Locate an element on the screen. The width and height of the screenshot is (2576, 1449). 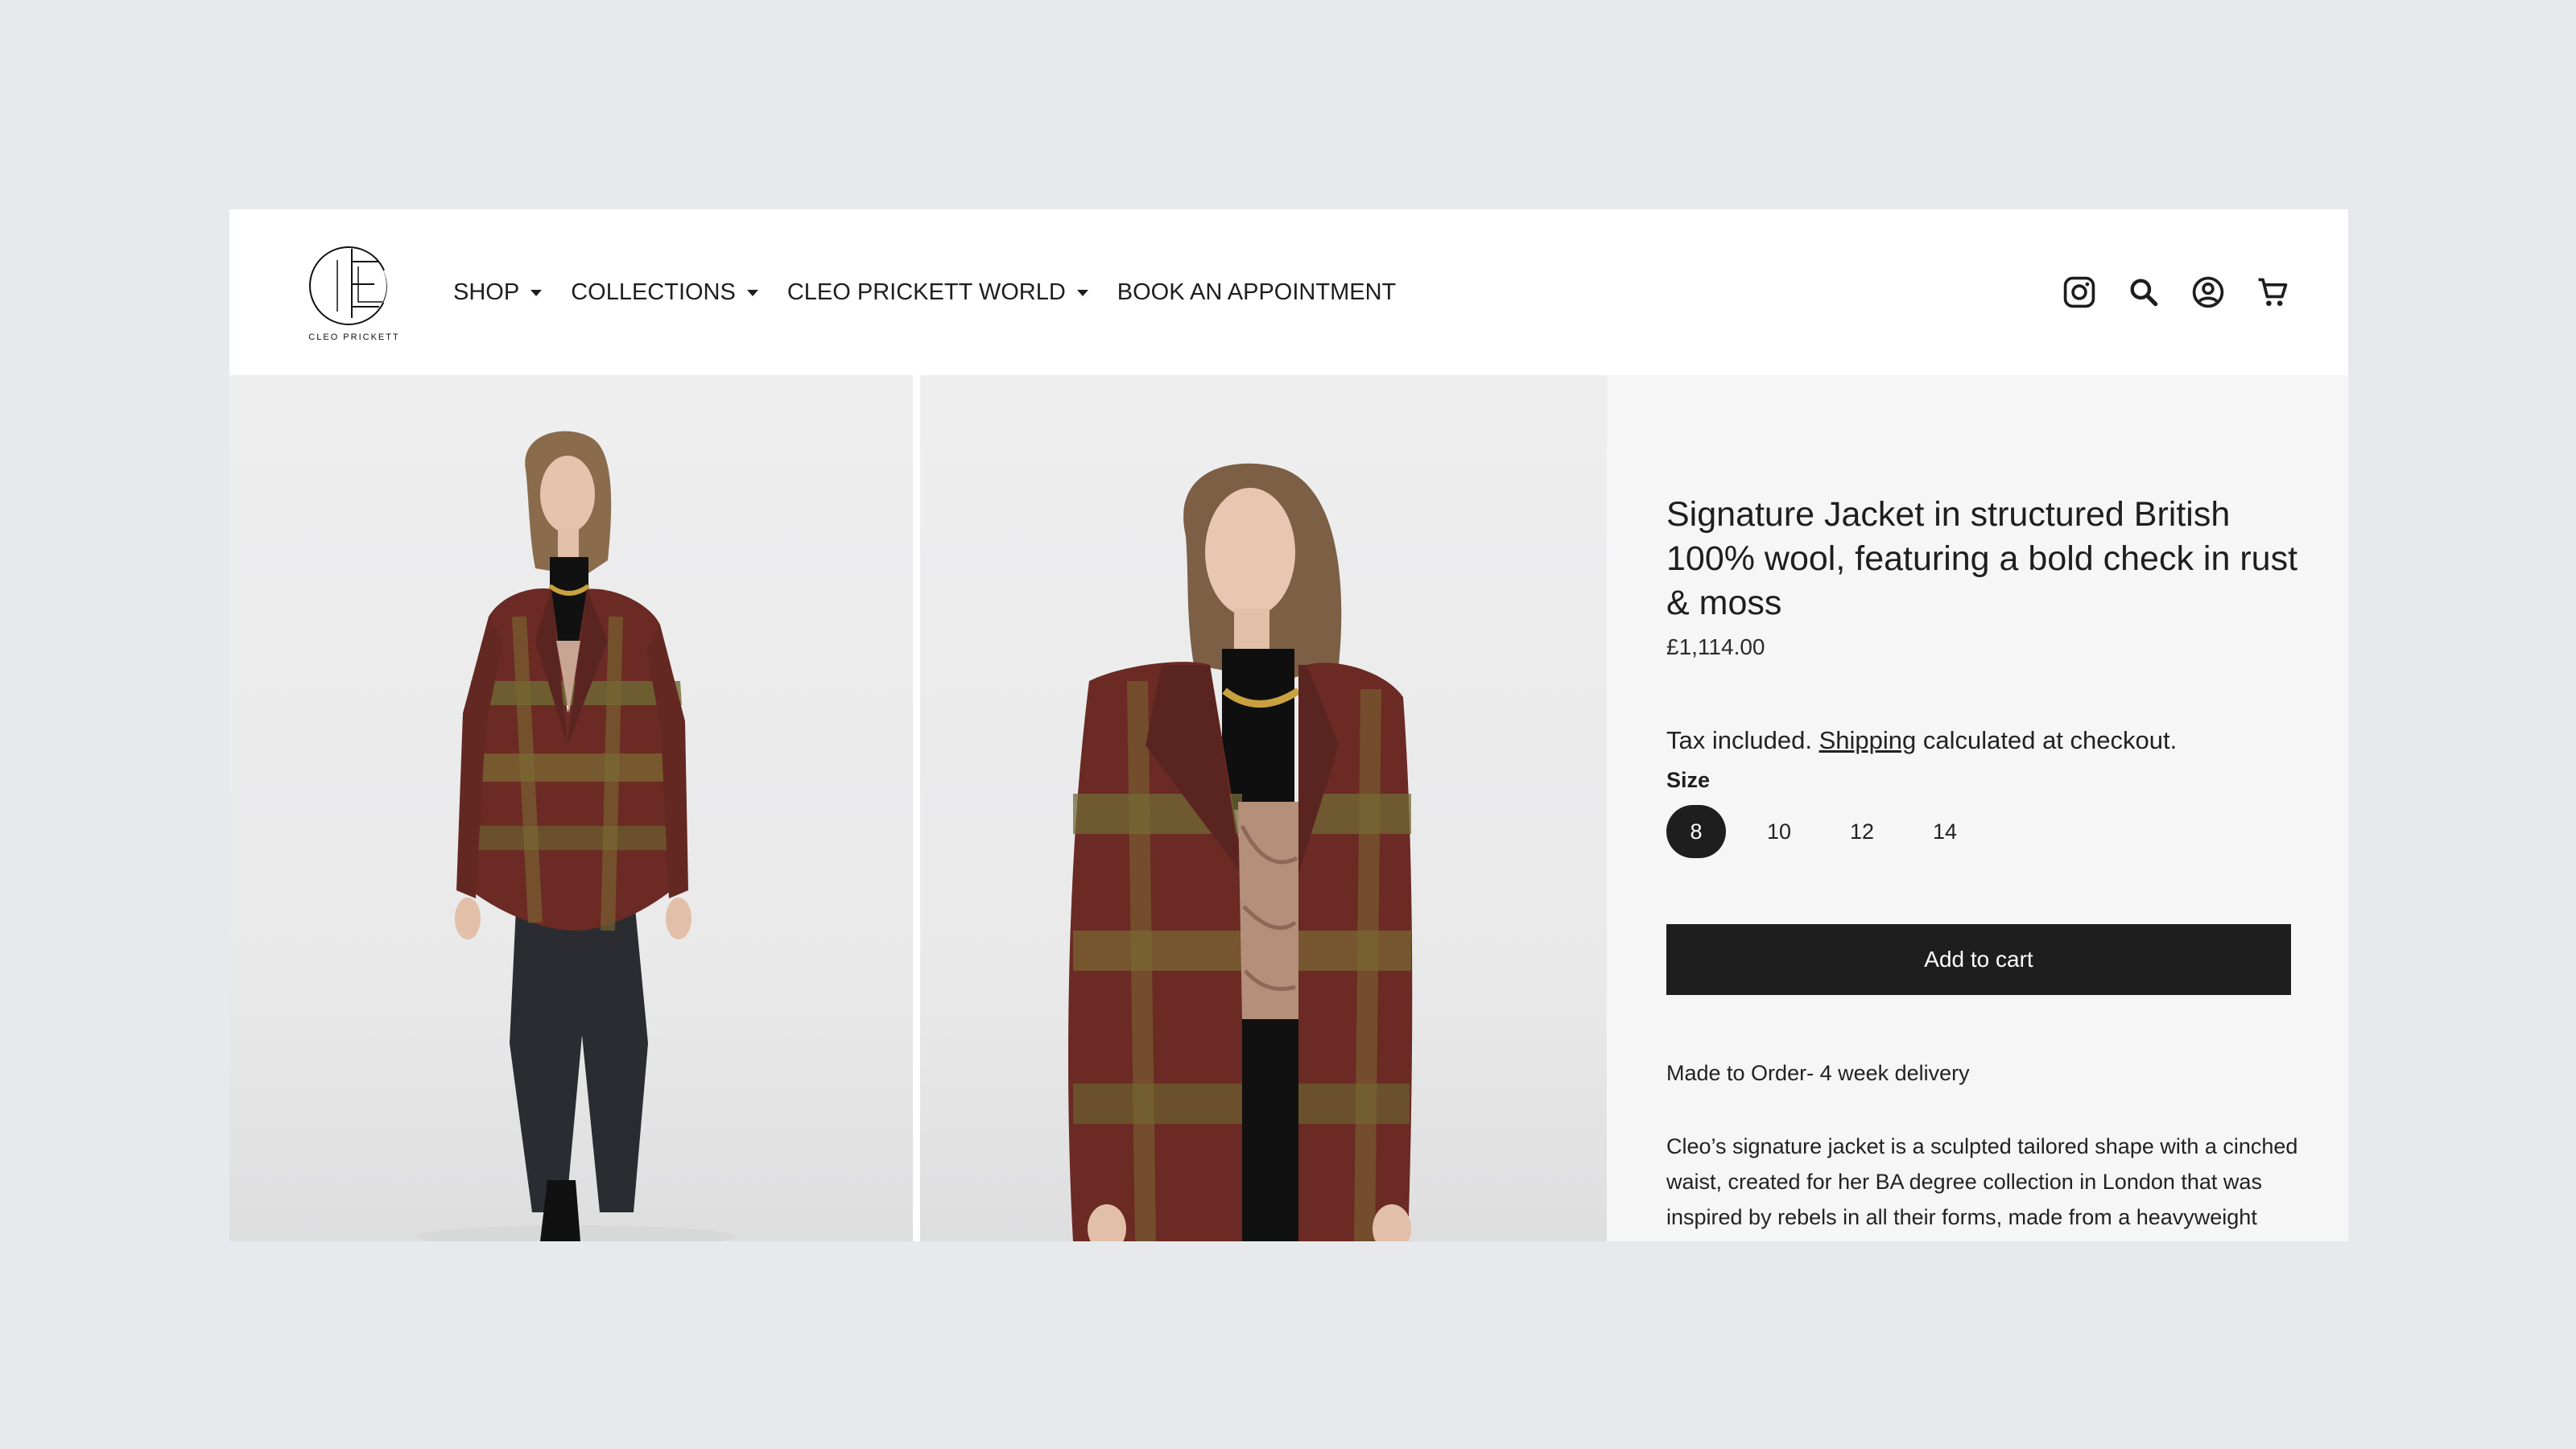
brand-logo: CLEO PRICKETT is located at coordinates (354, 293).